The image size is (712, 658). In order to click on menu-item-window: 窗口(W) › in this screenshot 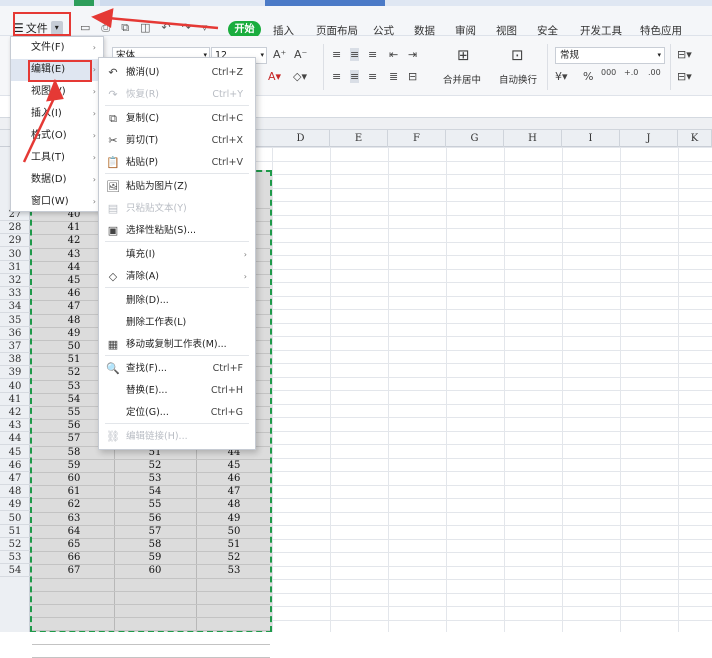, I will do `click(57, 202)`.